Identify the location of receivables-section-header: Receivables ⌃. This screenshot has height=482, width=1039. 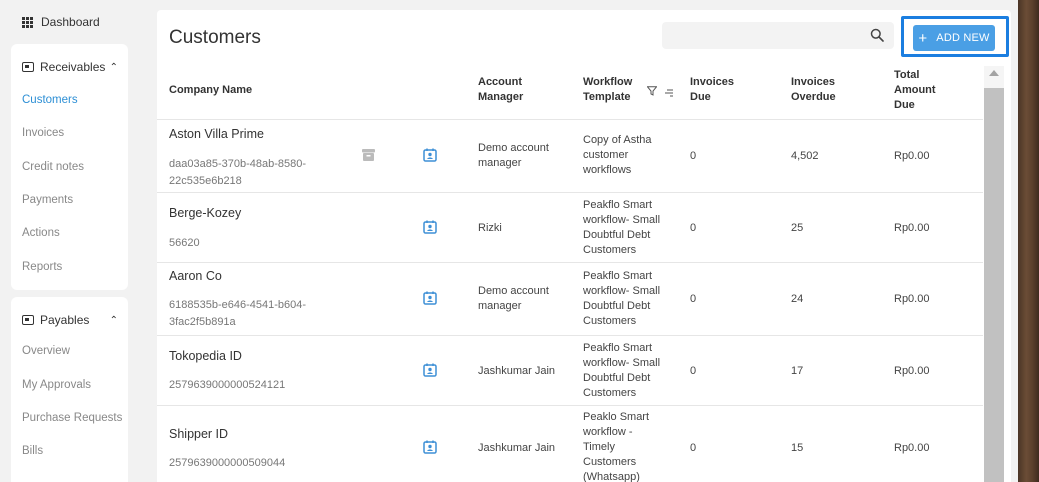
(70, 67).